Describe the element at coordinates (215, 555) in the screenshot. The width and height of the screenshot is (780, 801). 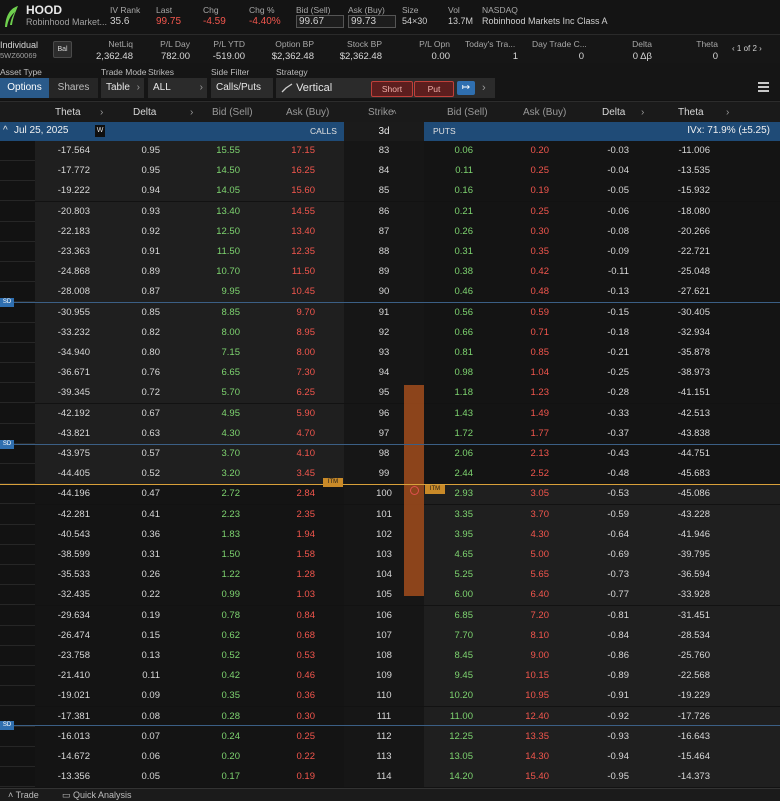
I see `call-bid-cell: 1.50` at that location.